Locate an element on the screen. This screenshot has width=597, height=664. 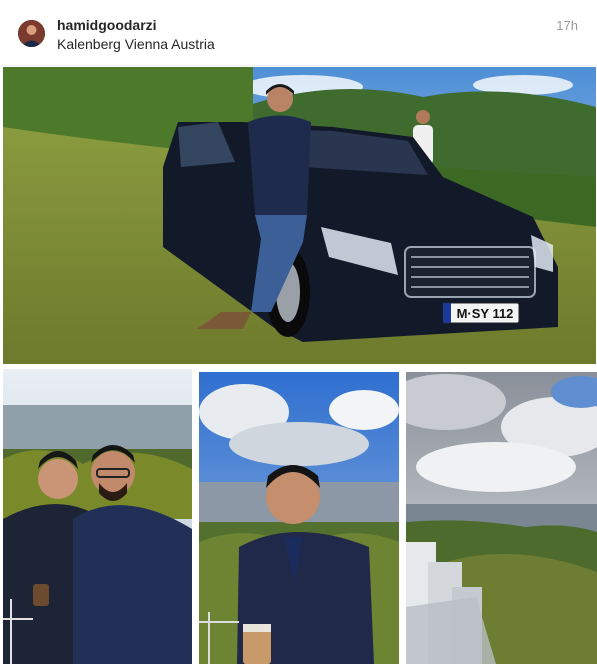
location-link: Kalenberg Vienna Austria is located at coordinates (136, 44).